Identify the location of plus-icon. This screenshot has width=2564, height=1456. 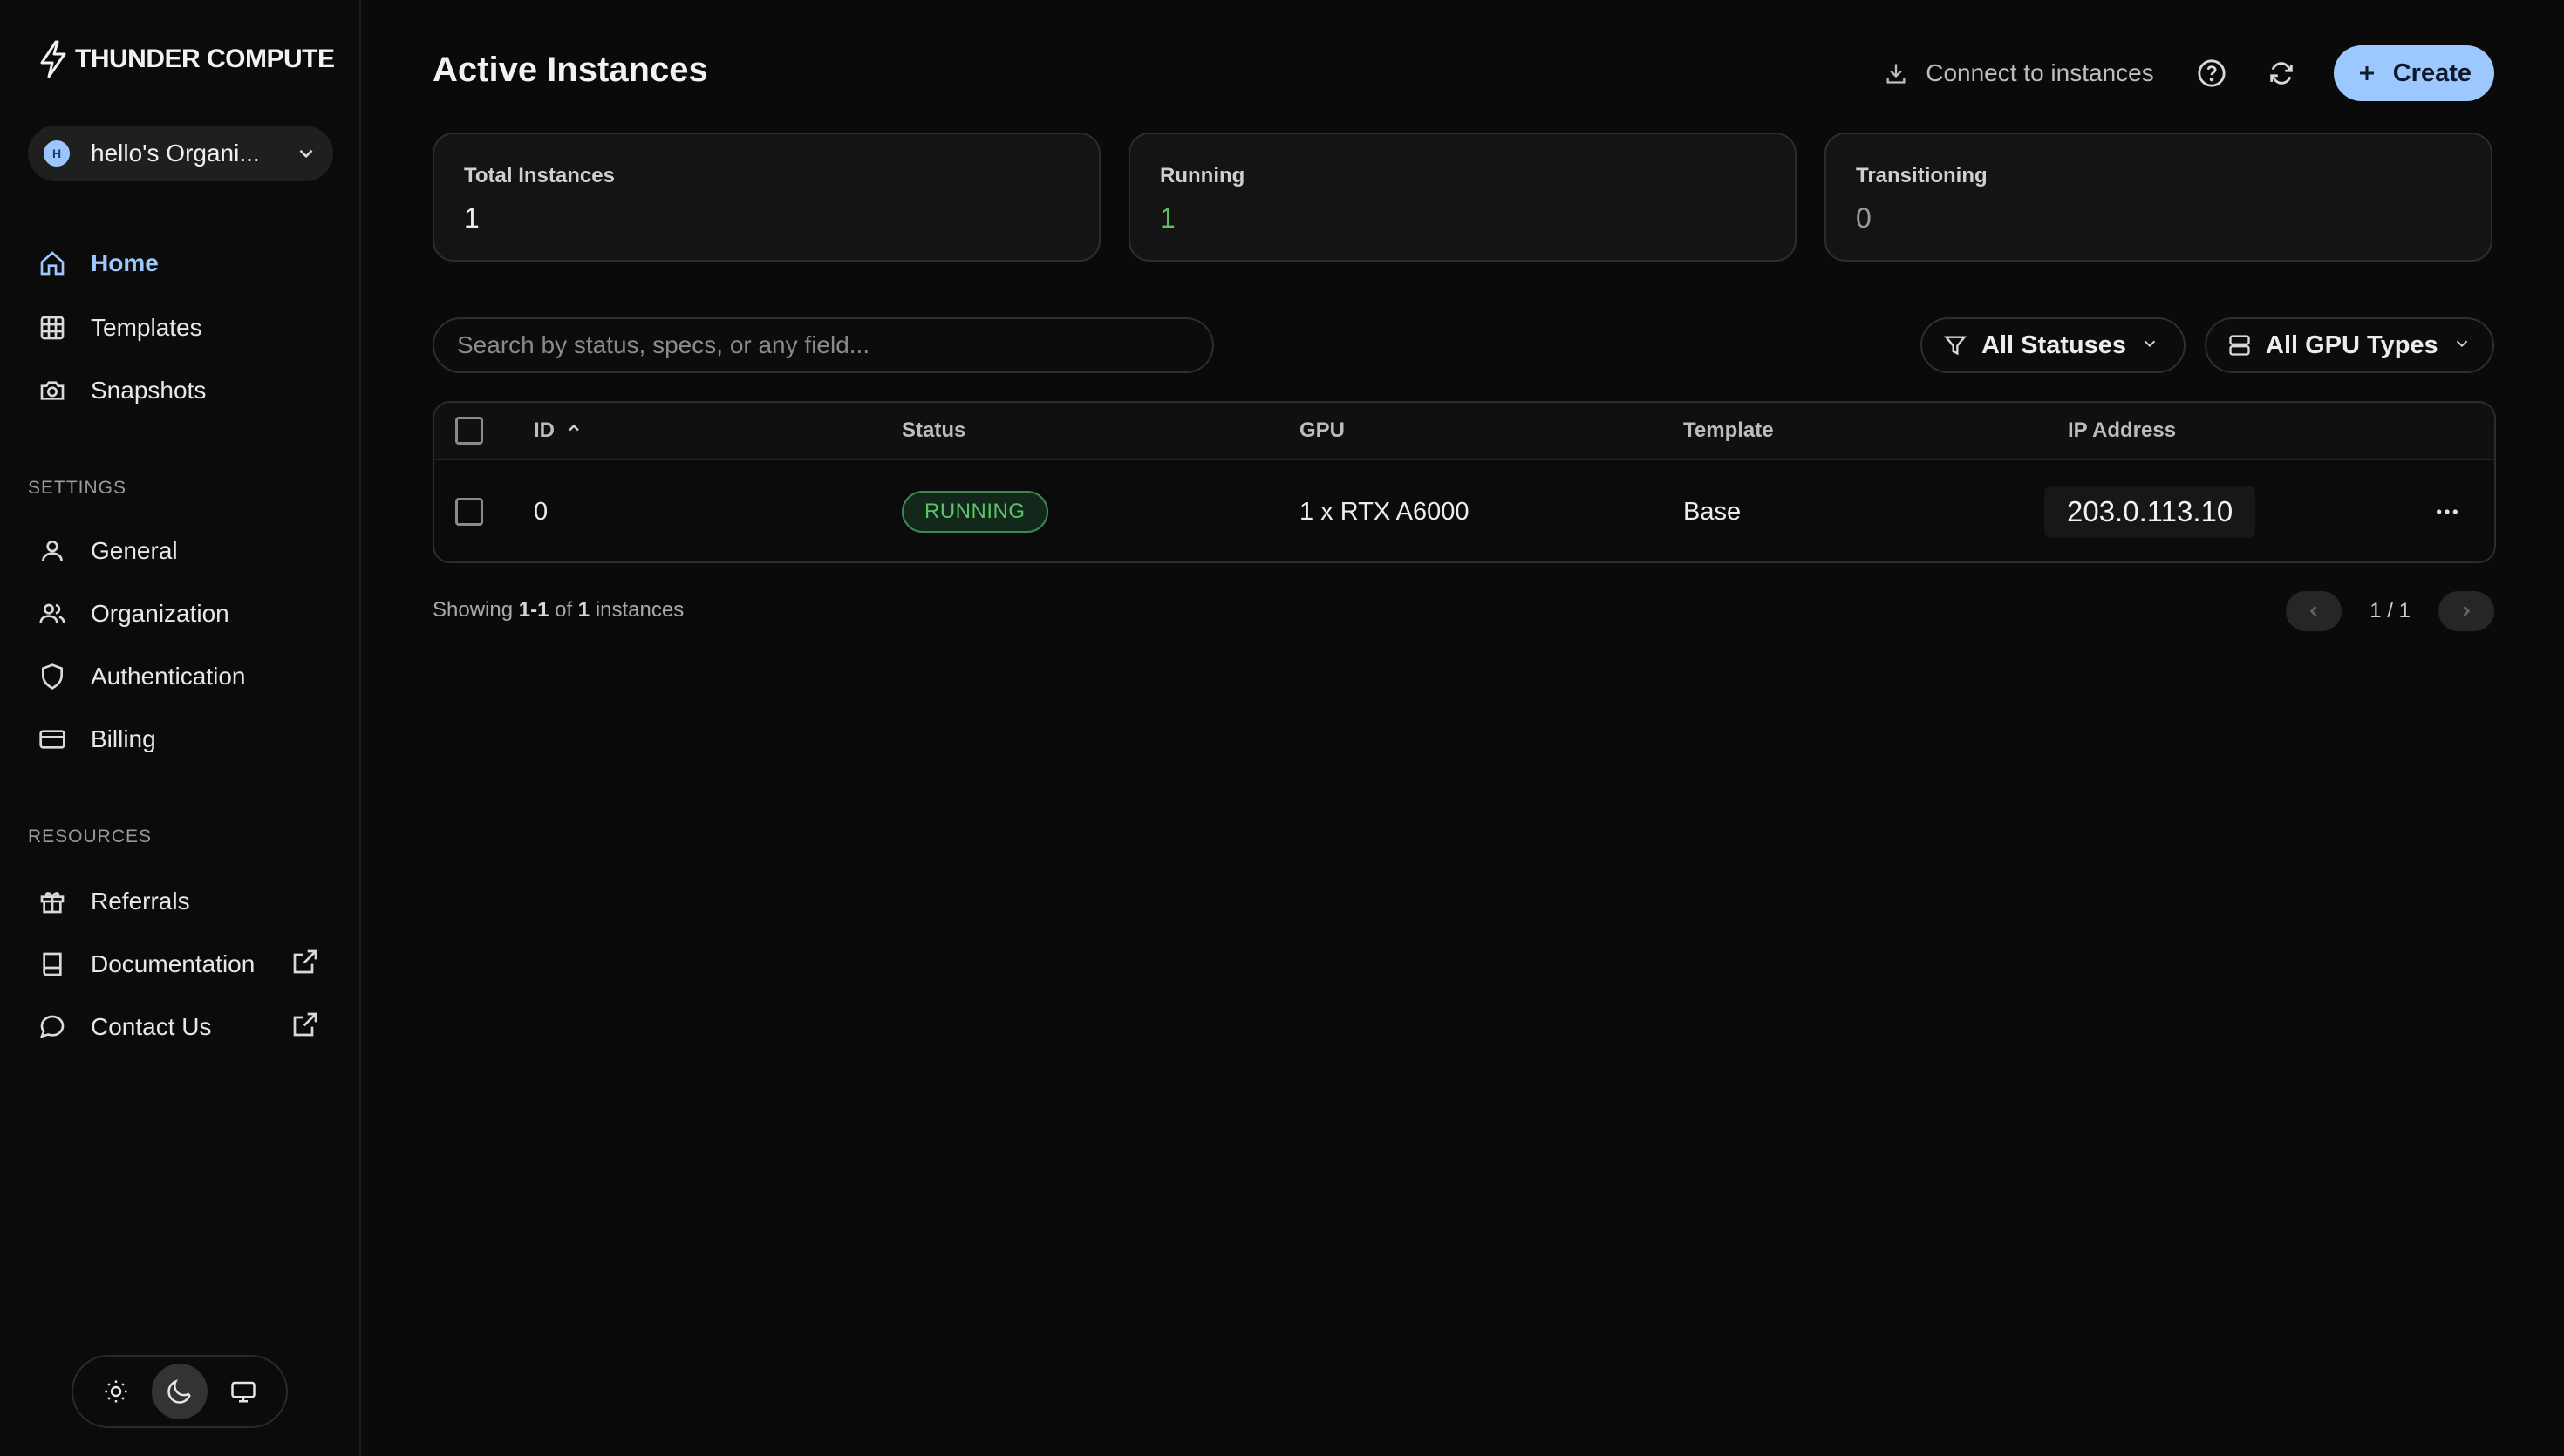
(2366, 73).